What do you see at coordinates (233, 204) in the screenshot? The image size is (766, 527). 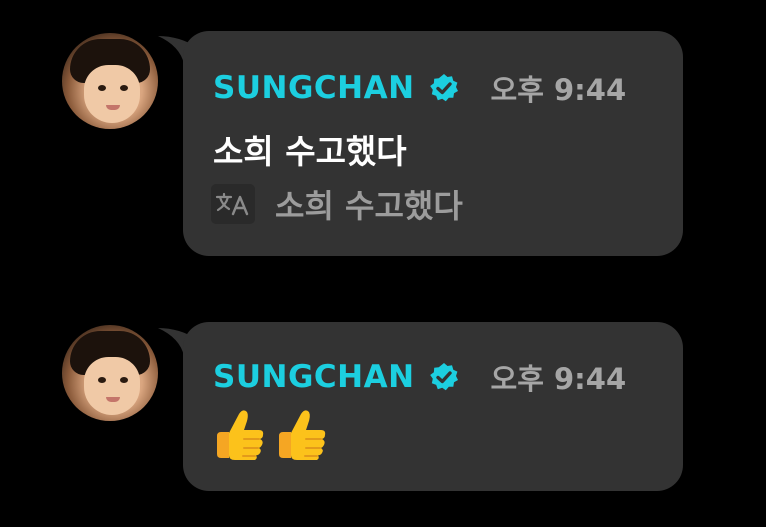 I see `translate-icon` at bounding box center [233, 204].